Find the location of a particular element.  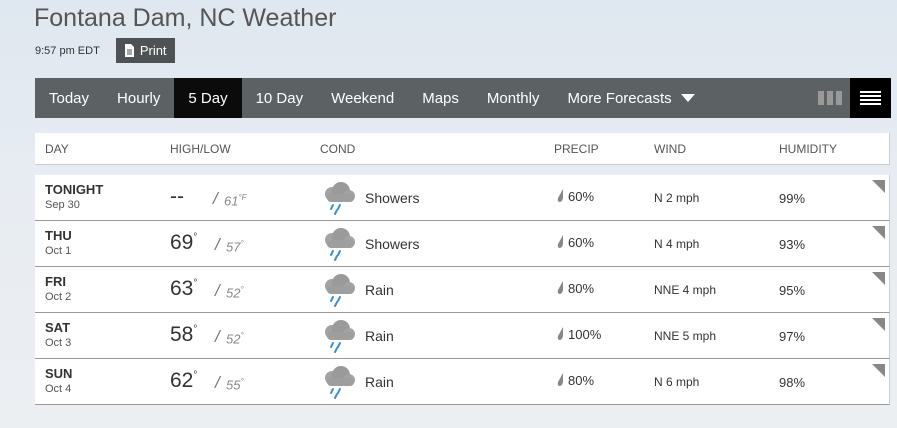

more-forecasts-dropdown: More Forecasts is located at coordinates (630, 98).